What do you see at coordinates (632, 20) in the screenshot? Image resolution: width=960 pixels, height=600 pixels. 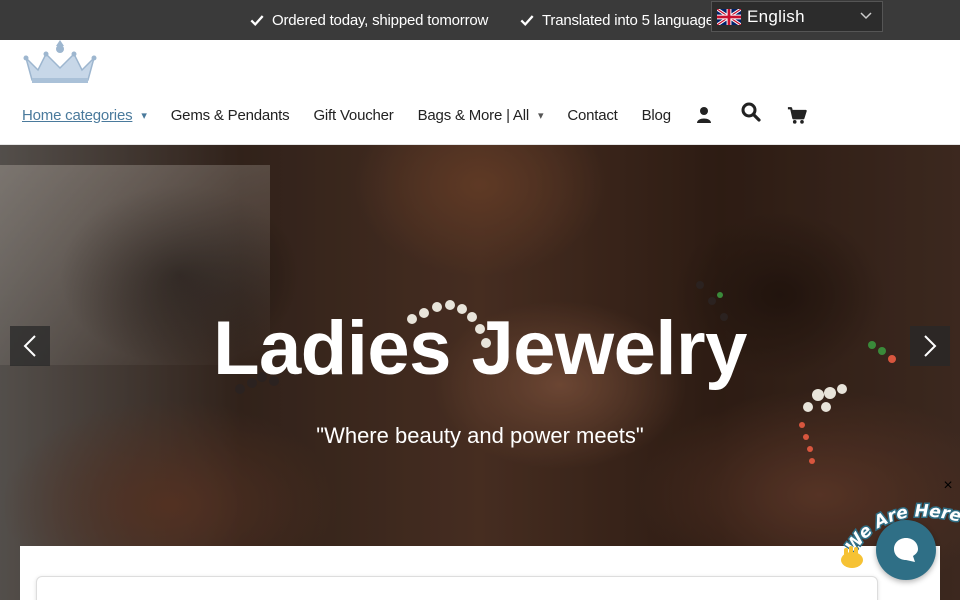 I see `usp-languages-text: Translated into 5 languages` at bounding box center [632, 20].